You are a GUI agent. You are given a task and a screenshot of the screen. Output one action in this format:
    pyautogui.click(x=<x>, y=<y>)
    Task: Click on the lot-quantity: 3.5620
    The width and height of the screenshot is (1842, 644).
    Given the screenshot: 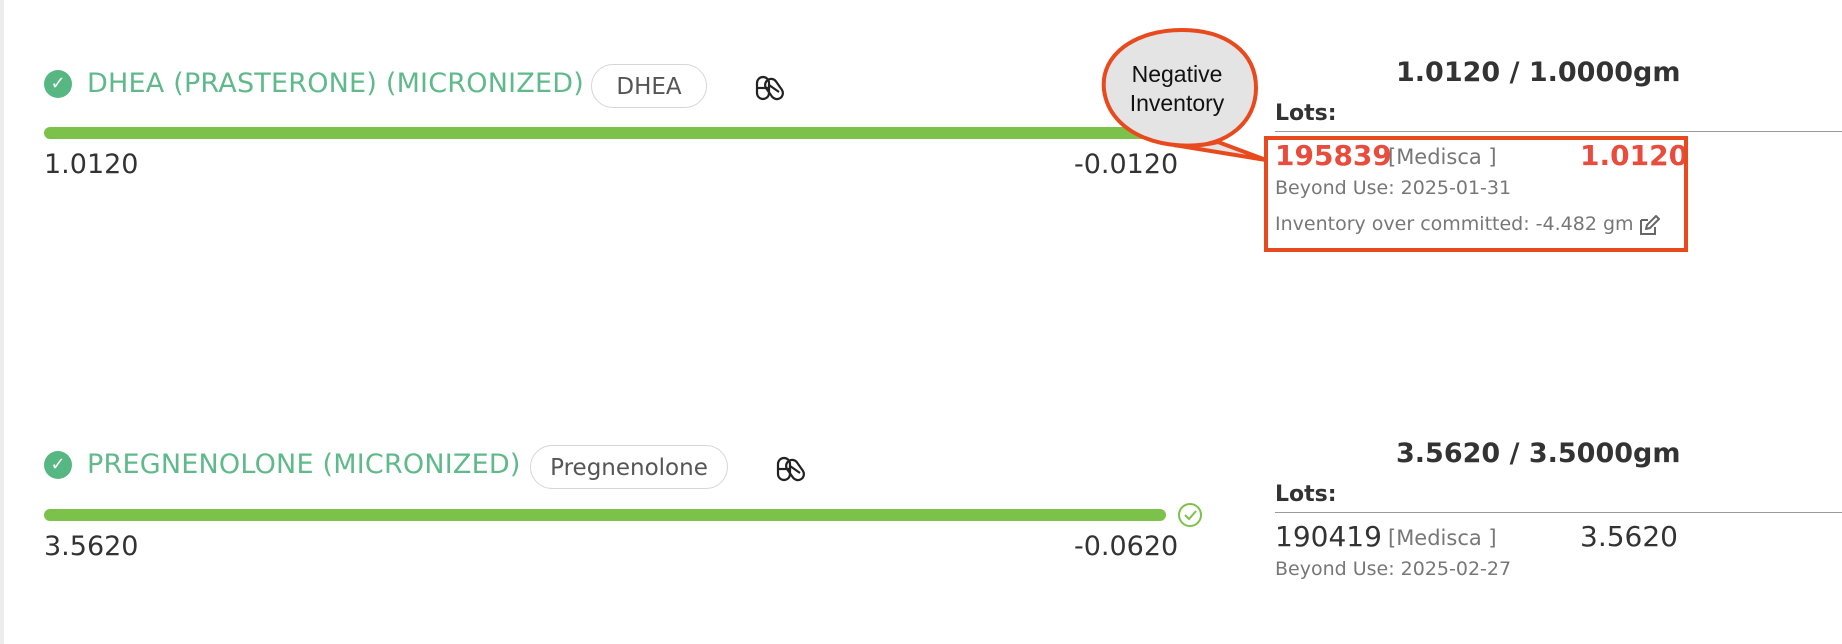 What is the action you would take?
    pyautogui.click(x=1629, y=536)
    